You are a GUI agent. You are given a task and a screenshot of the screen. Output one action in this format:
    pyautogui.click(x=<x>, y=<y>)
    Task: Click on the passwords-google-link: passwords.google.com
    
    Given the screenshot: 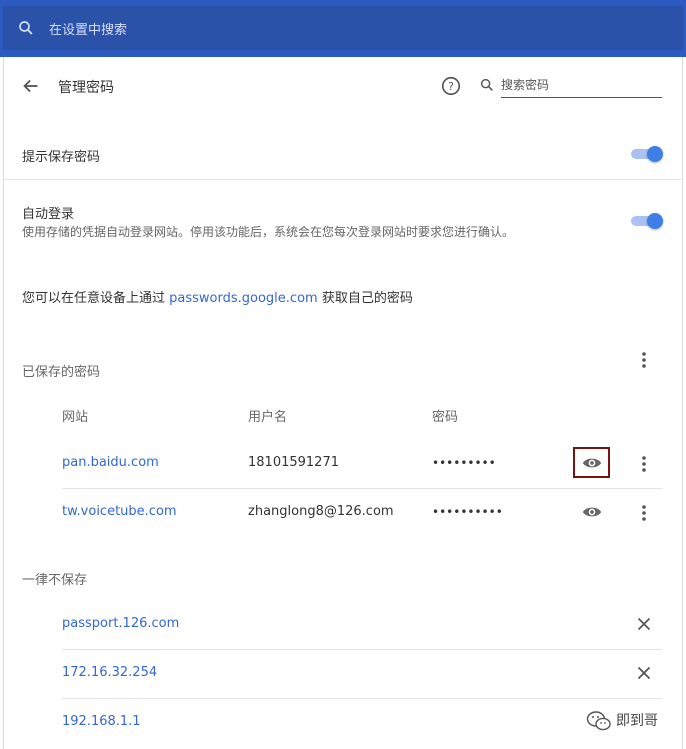 What is the action you would take?
    pyautogui.click(x=243, y=298)
    